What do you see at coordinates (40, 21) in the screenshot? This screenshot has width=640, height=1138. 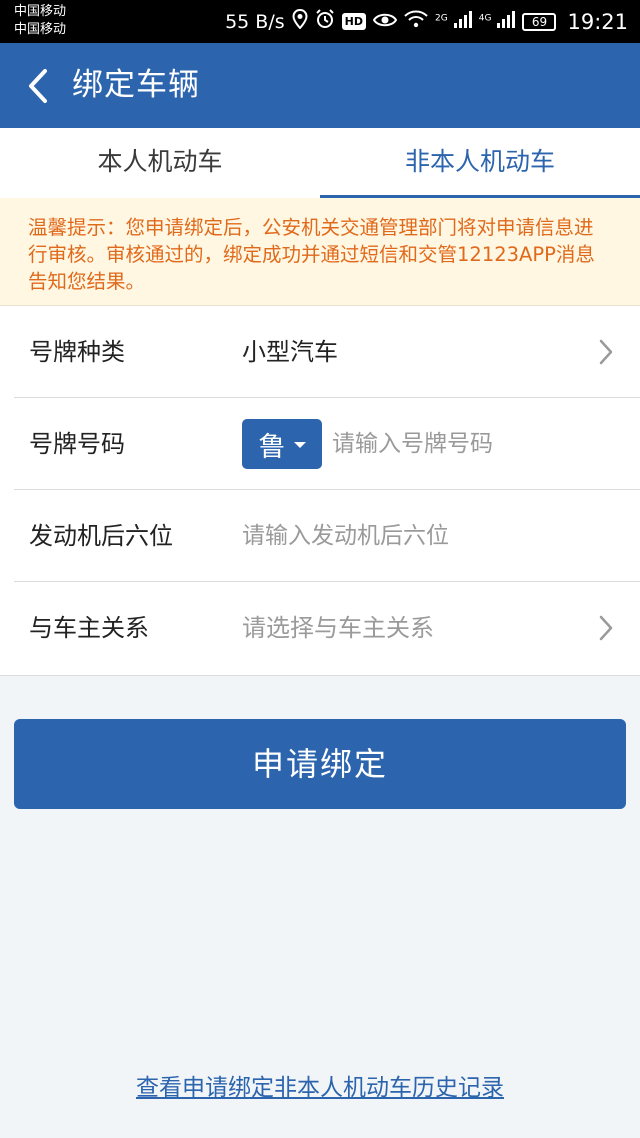 I see `carrier-info: 中国移动 中国移动` at bounding box center [40, 21].